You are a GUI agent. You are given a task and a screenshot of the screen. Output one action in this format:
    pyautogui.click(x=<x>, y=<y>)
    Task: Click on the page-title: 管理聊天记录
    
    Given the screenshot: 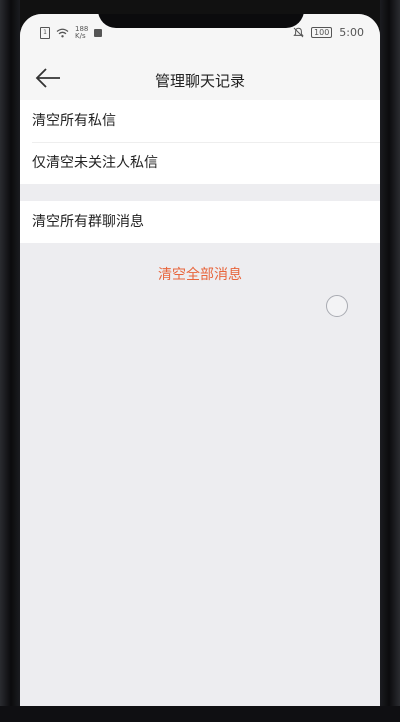 What is the action you would take?
    pyautogui.click(x=199, y=81)
    